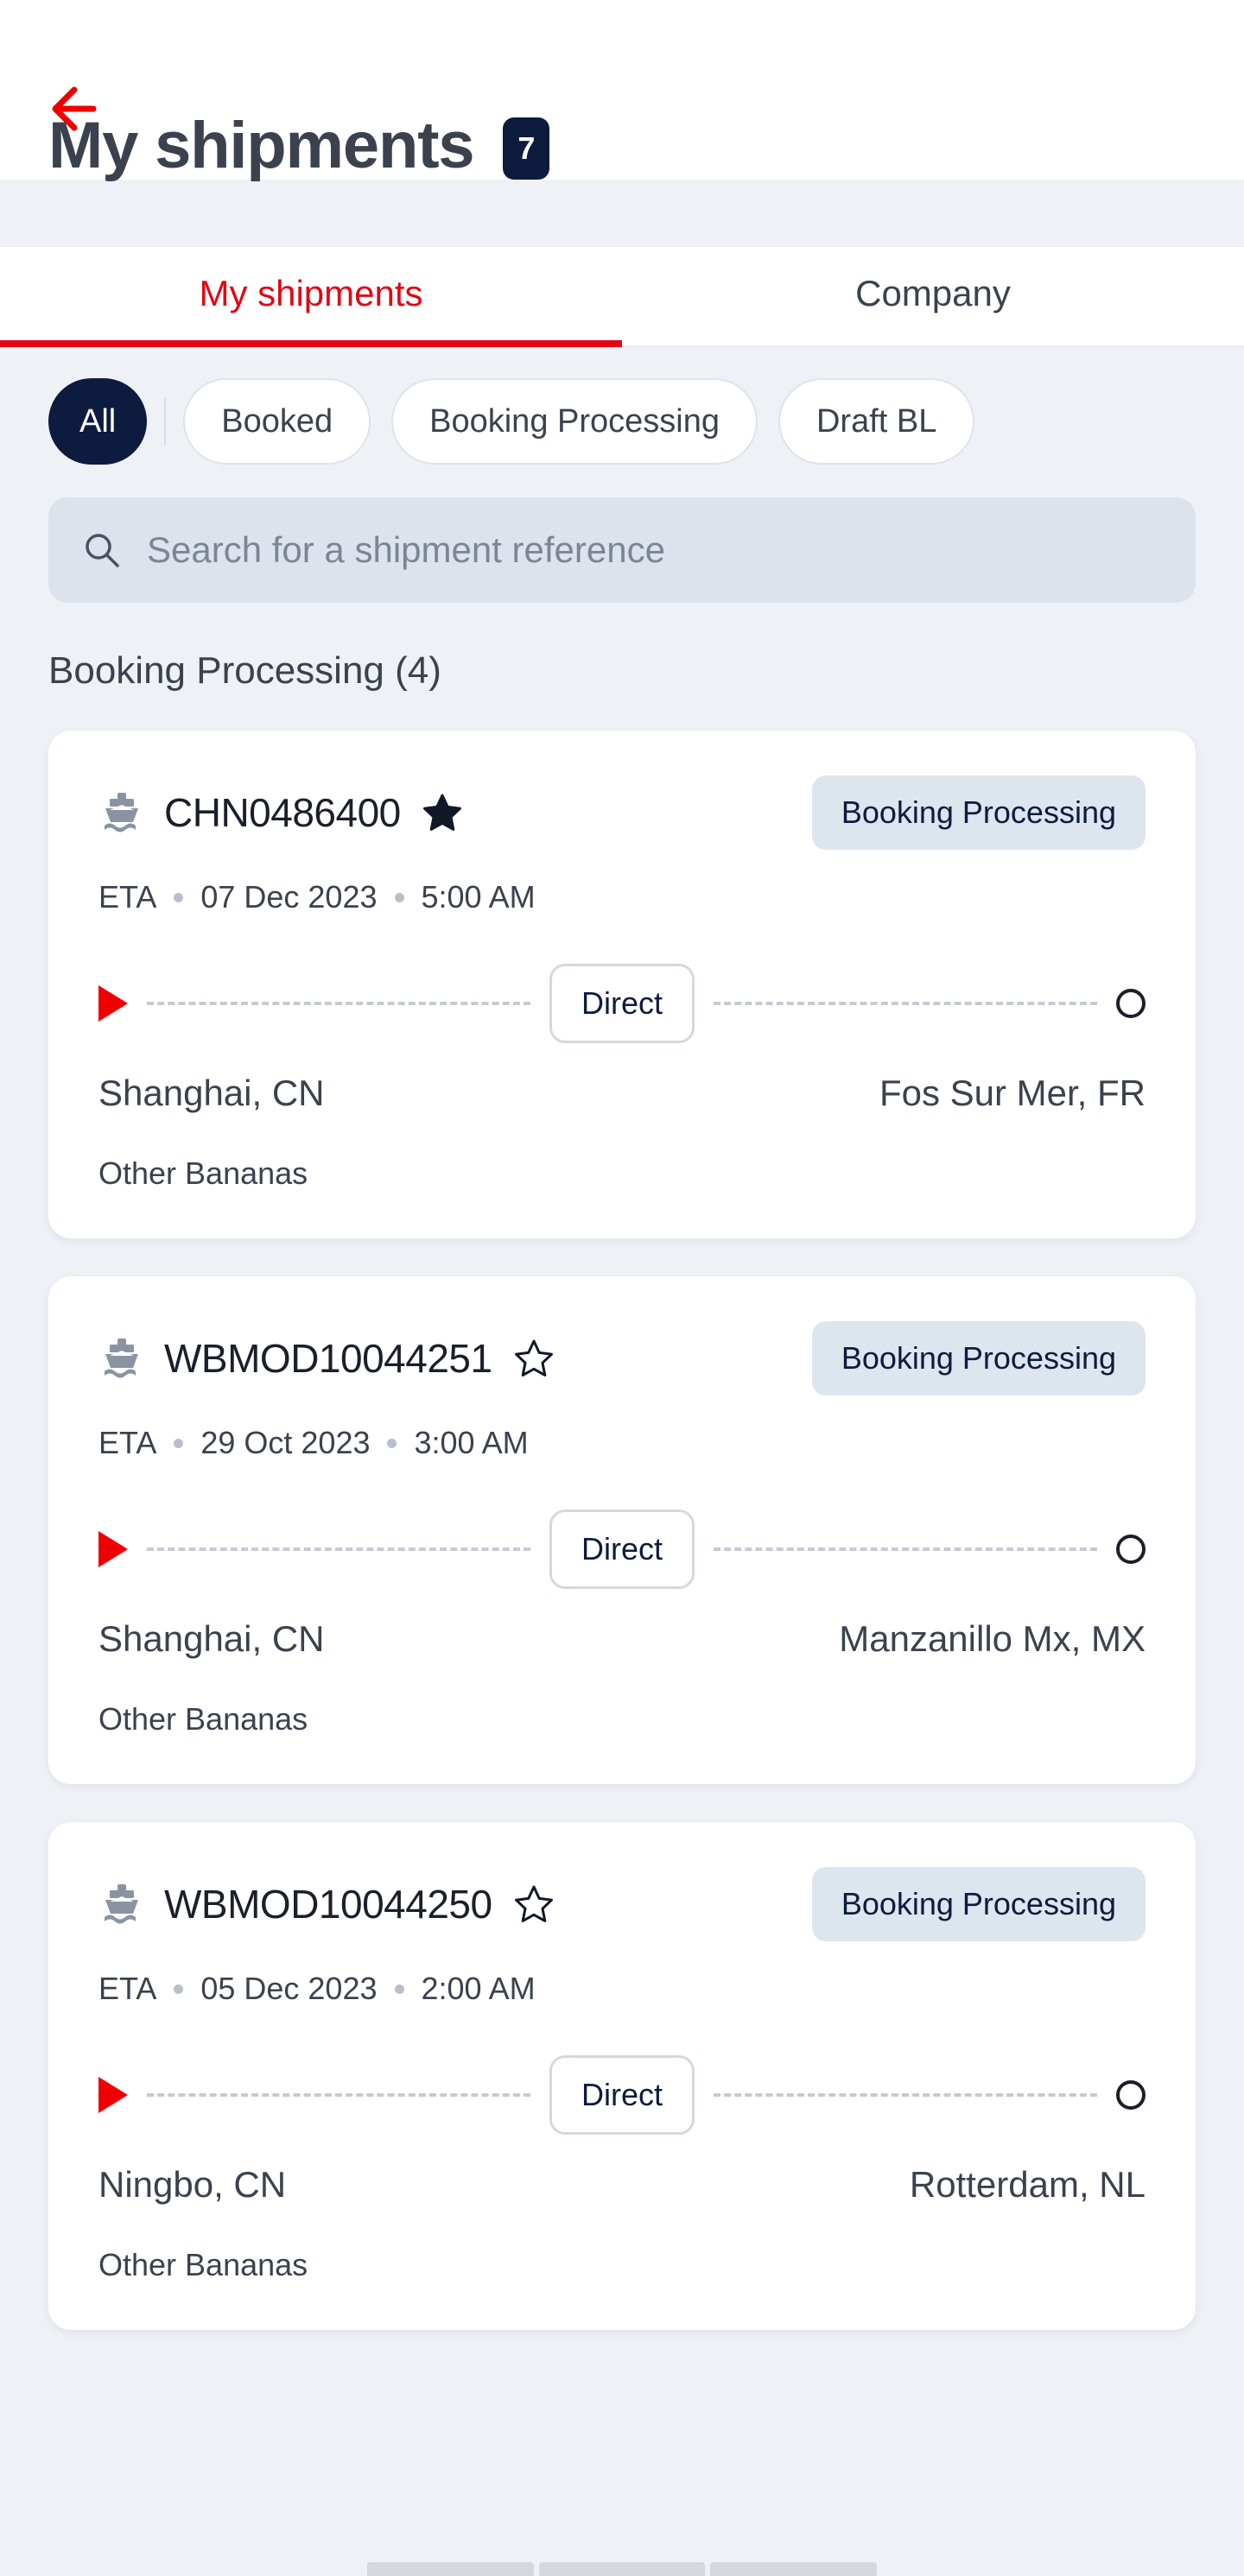 The image size is (1244, 2576). What do you see at coordinates (1027, 2184) in the screenshot?
I see `destination-port: Rotterdam, NL` at bounding box center [1027, 2184].